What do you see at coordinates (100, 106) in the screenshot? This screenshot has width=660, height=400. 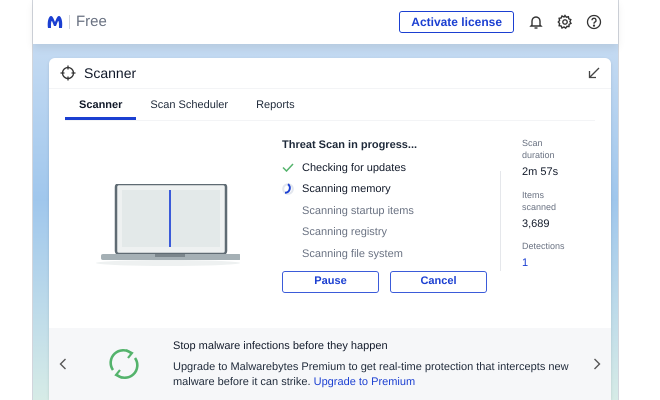 I see `tab: Scanner` at bounding box center [100, 106].